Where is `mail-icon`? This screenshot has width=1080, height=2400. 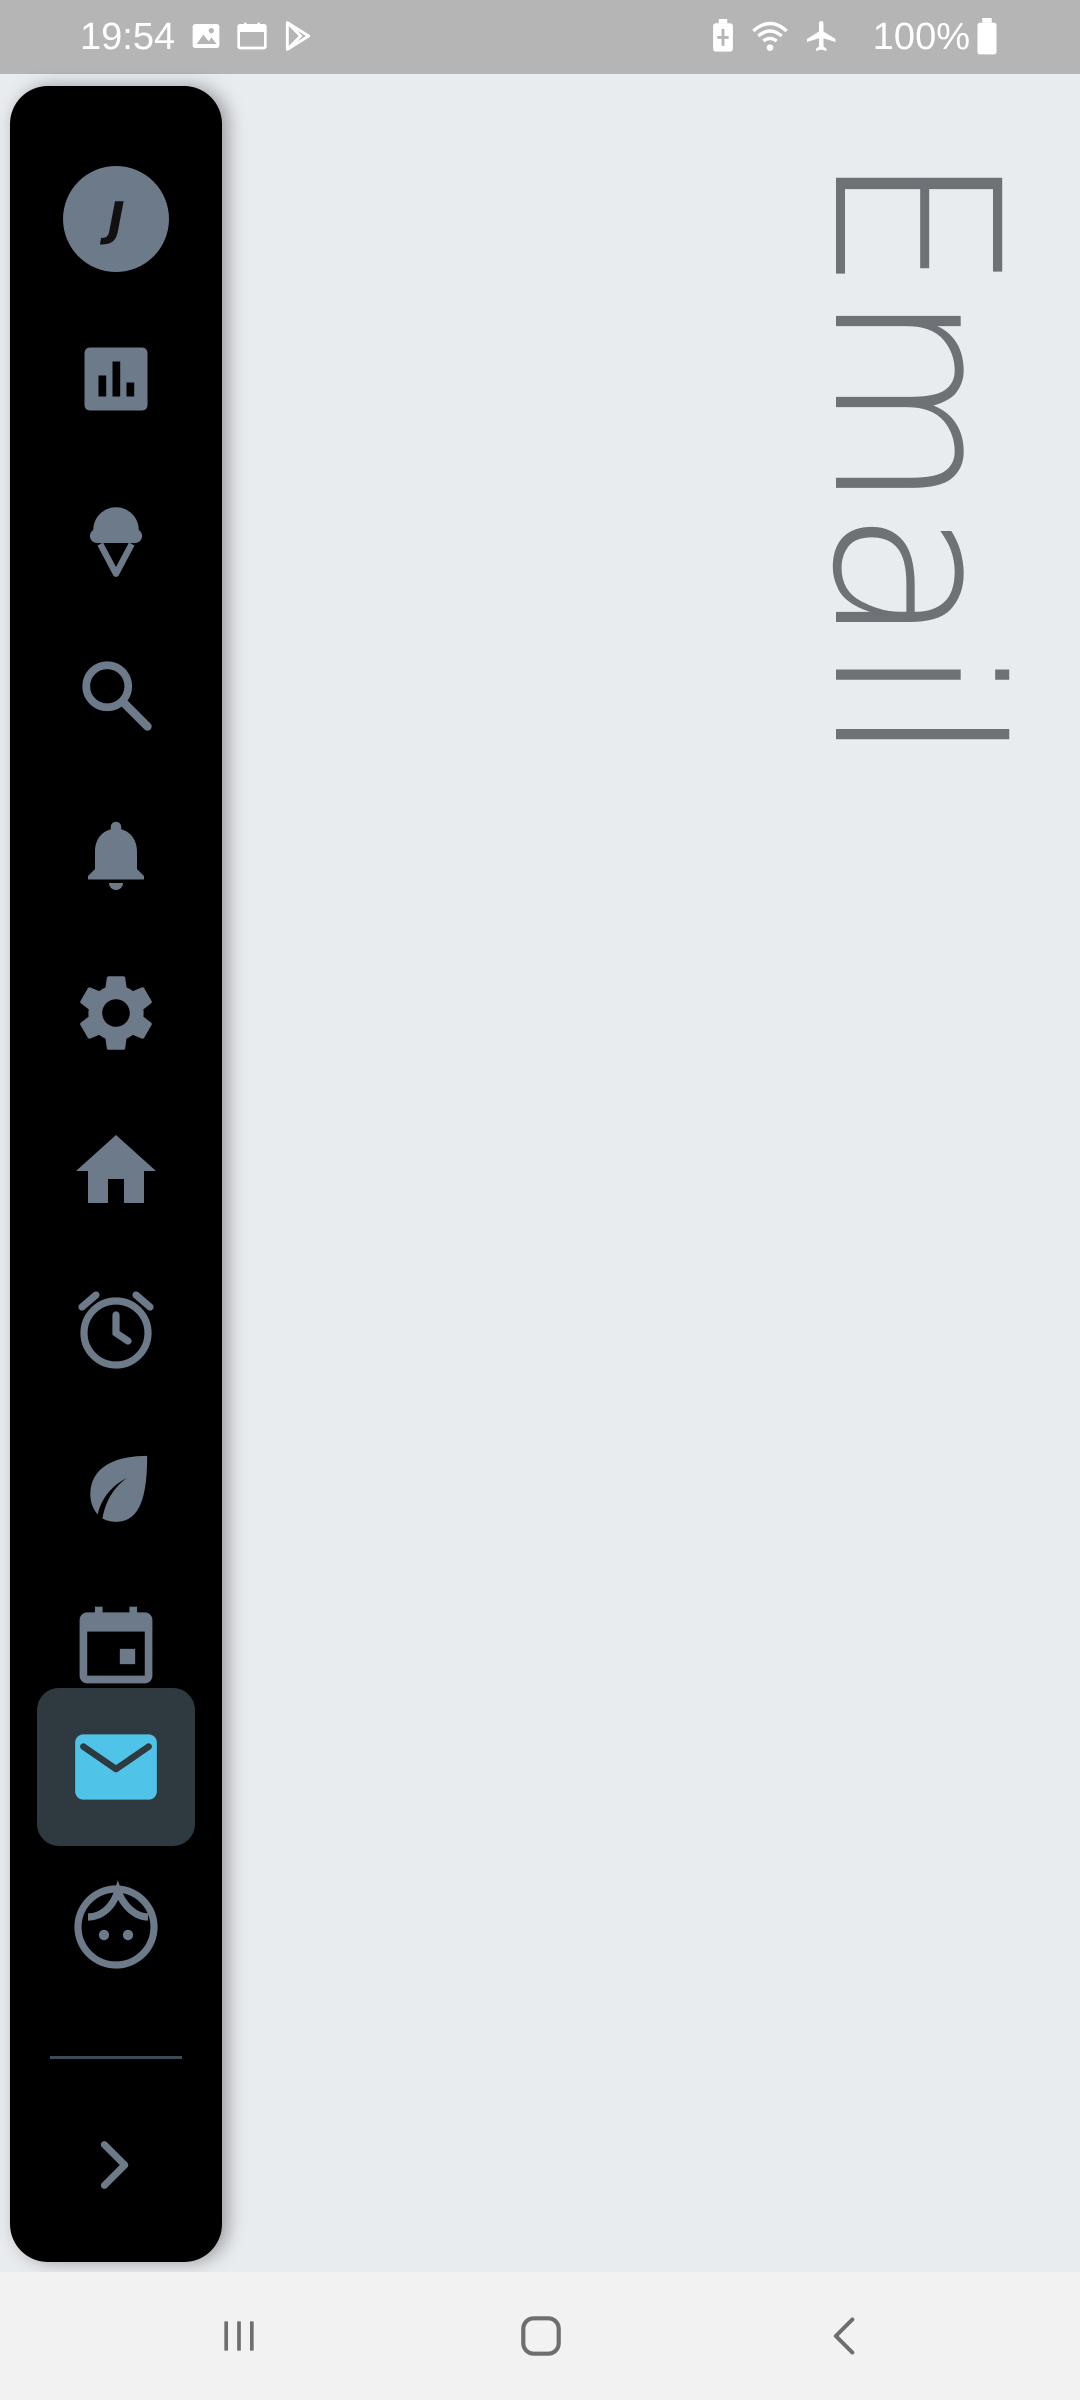
mail-icon is located at coordinates (116, 1767).